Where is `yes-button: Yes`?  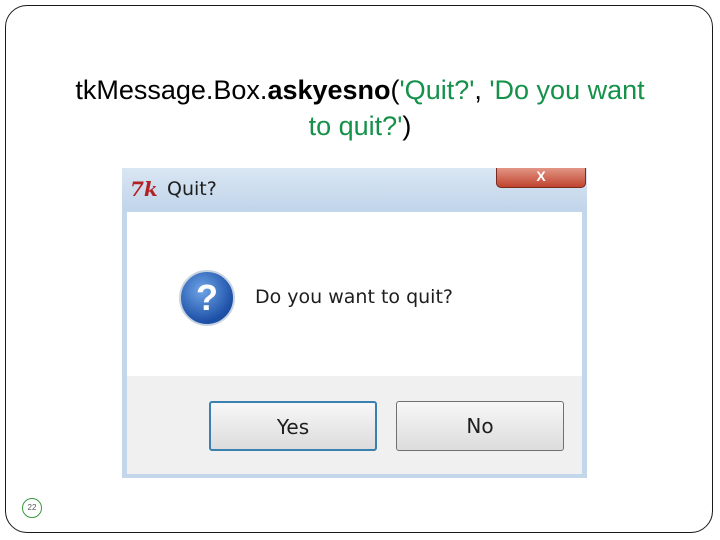
yes-button: Yes is located at coordinates (293, 426).